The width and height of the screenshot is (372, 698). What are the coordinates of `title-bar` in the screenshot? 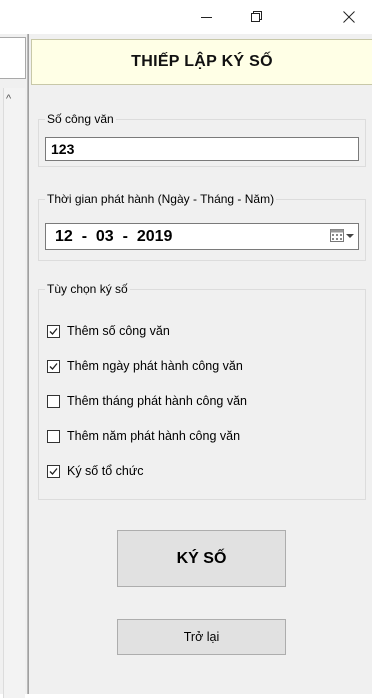 It's located at (186, 17).